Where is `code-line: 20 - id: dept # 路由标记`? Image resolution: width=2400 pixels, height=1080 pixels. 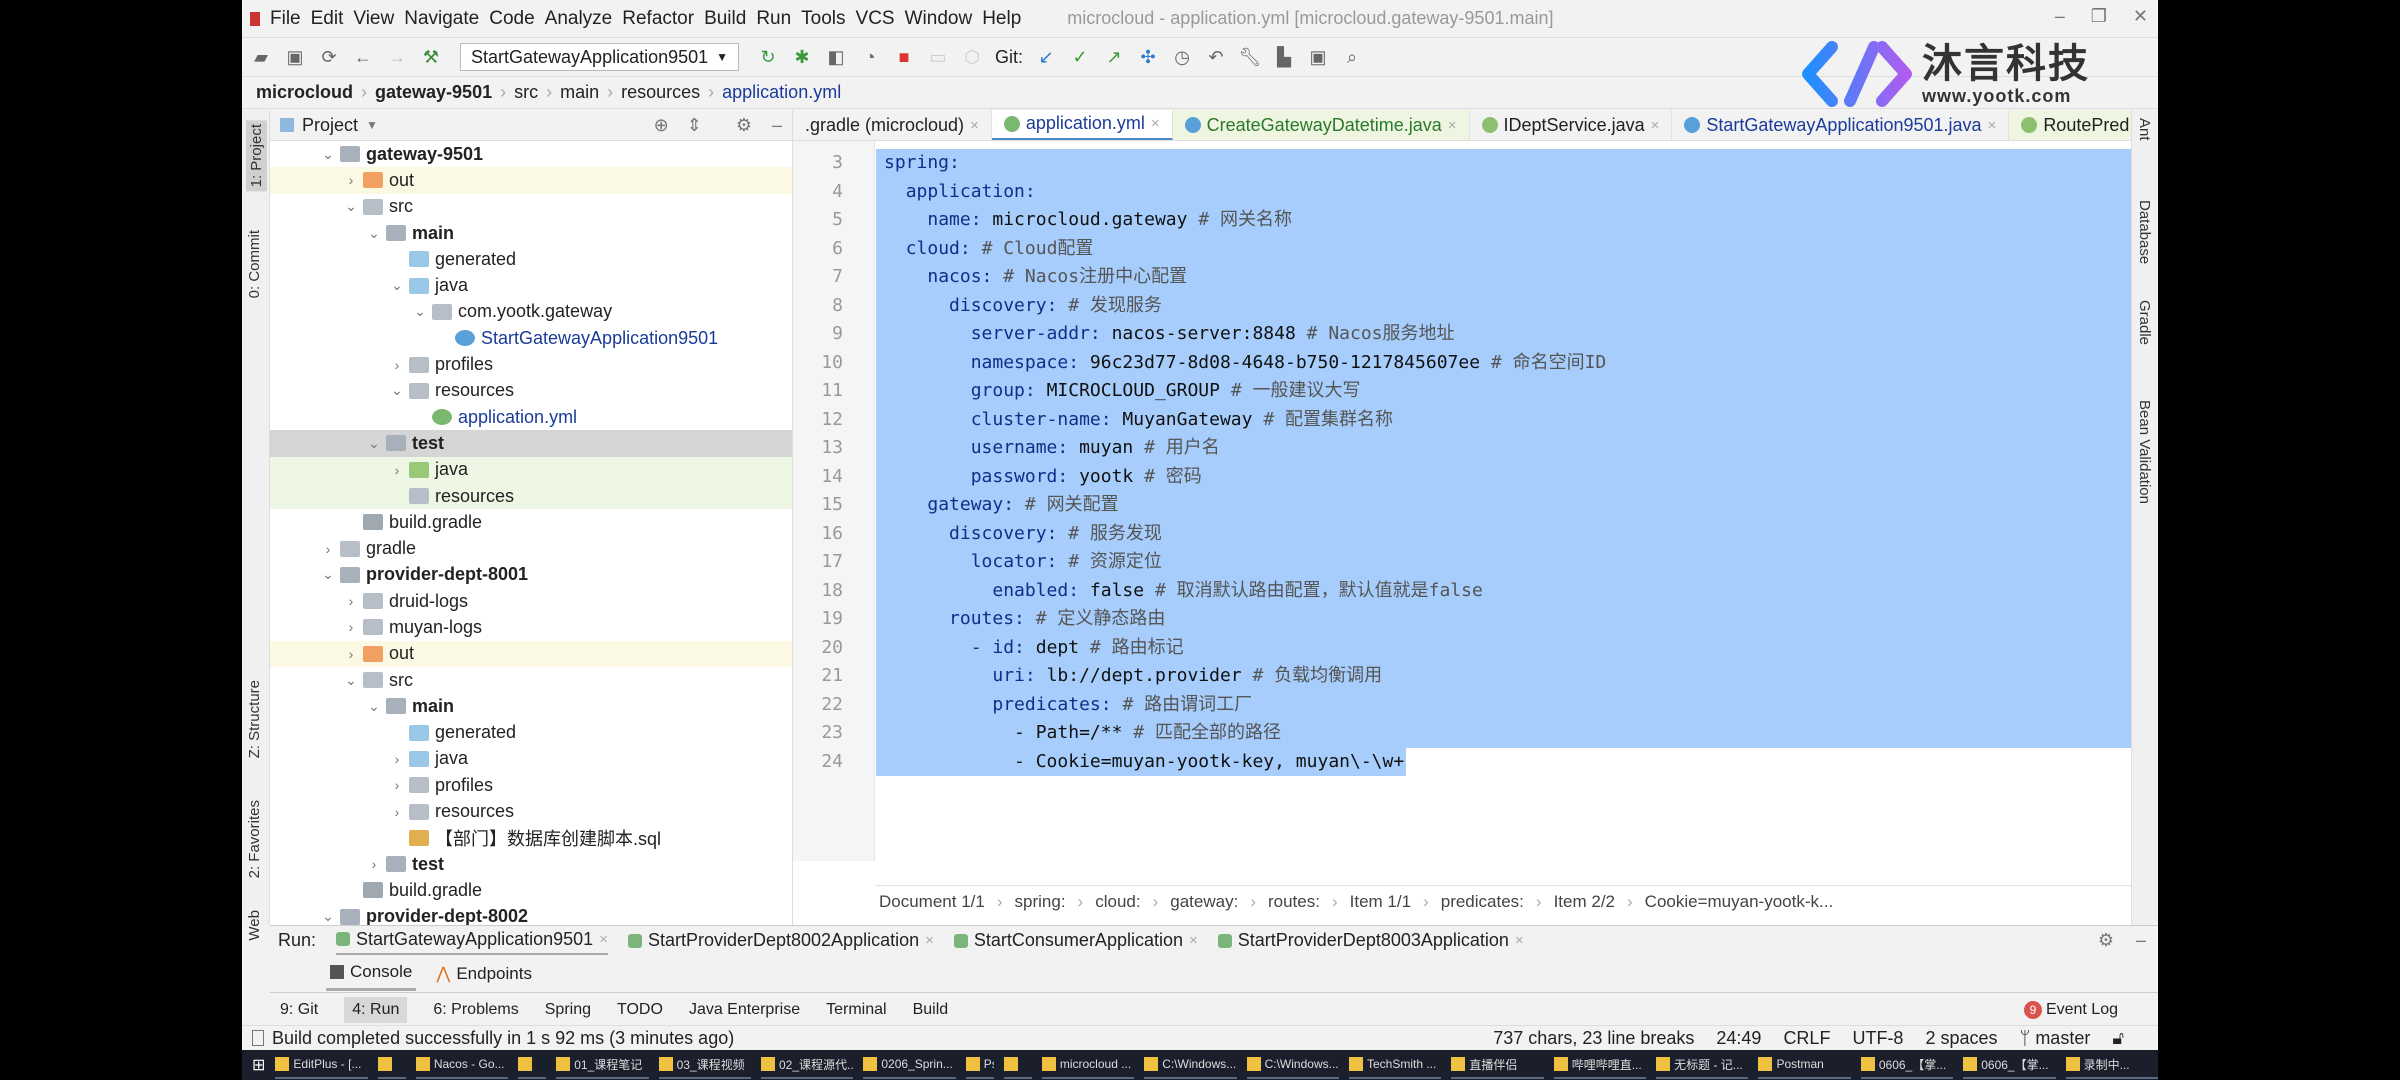
code-line: 20 - id: dept # 路由标记 is located at coordinates (1475, 647).